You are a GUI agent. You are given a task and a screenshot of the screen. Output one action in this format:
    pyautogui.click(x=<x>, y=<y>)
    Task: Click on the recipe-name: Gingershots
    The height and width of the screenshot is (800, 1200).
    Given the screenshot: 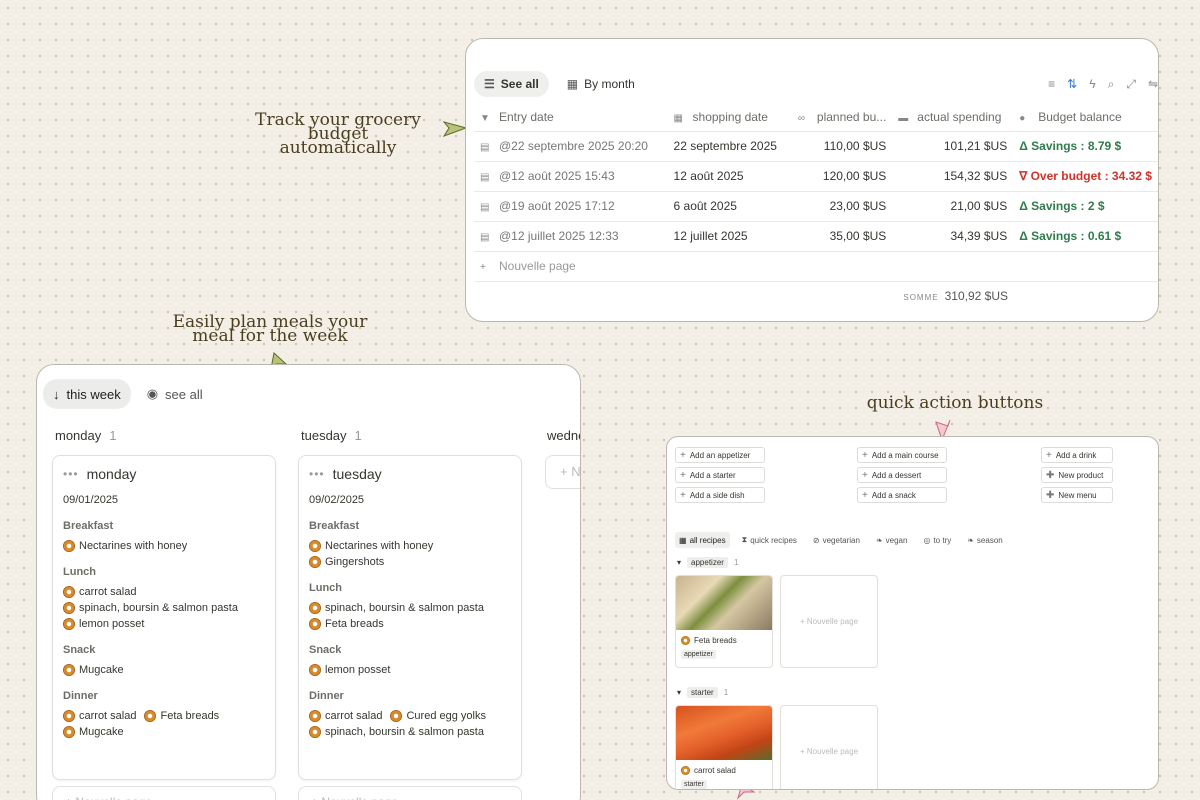 What is the action you would take?
    pyautogui.click(x=355, y=562)
    